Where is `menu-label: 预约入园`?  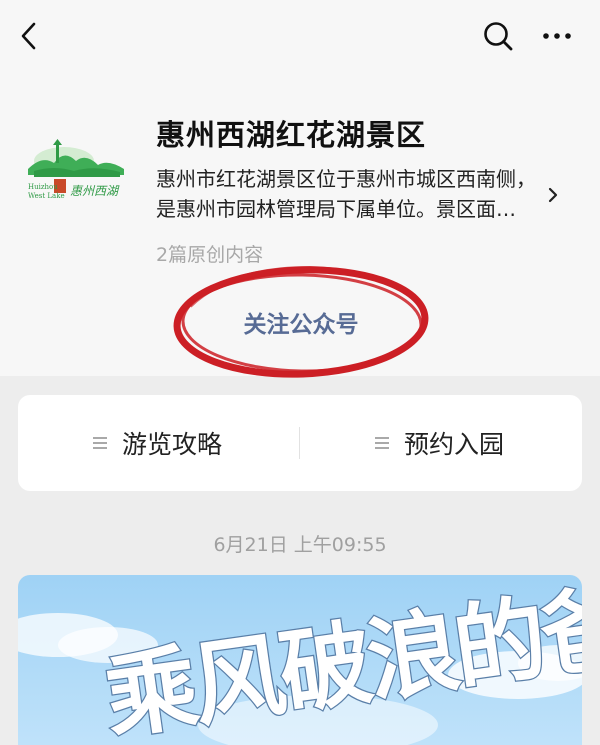
menu-label: 预约入园 is located at coordinates (454, 444).